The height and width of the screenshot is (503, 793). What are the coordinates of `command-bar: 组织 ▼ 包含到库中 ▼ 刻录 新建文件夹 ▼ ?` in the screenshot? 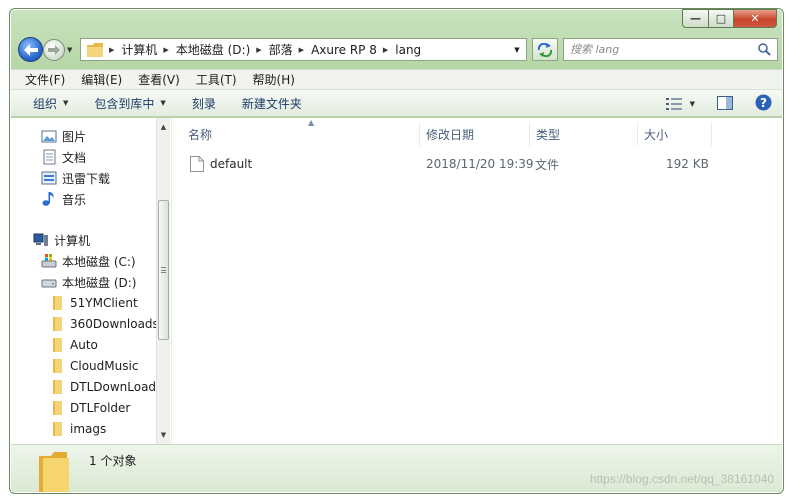 It's located at (396, 103).